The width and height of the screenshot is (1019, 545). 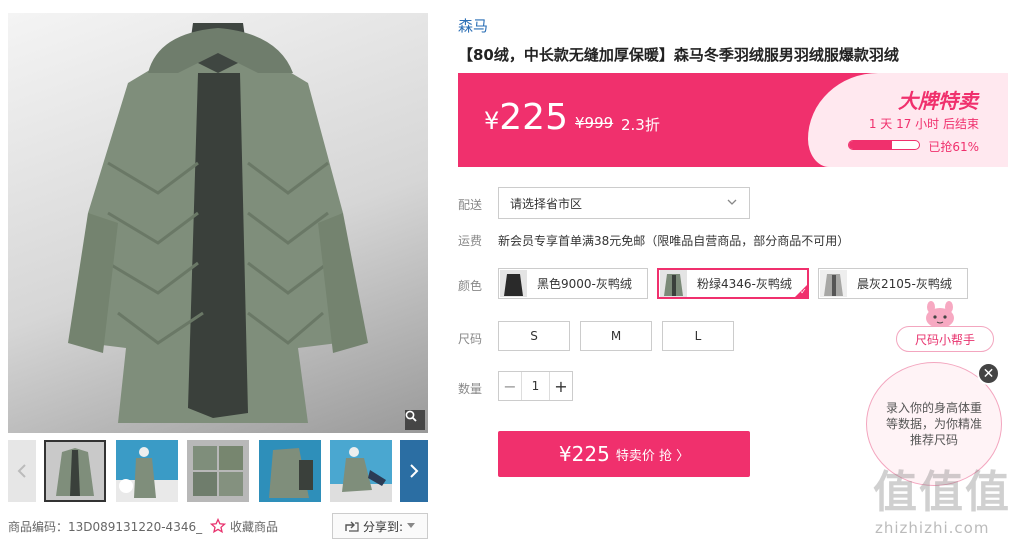 What do you see at coordinates (904, 284) in the screenshot?
I see `color-option-label: 晨灰2105-灰鸭绒` at bounding box center [904, 284].